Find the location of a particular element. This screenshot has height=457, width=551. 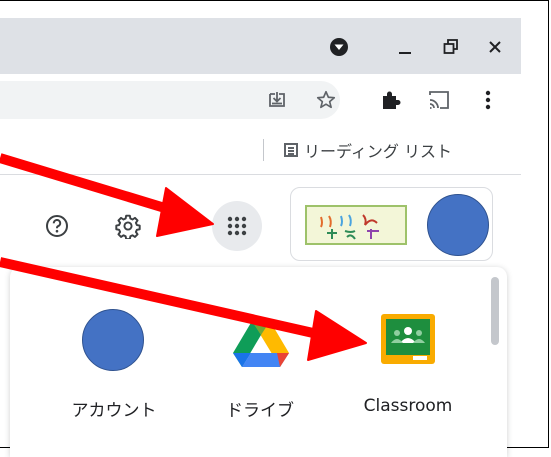

arrow-to-apps-button is located at coordinates (107, 195).